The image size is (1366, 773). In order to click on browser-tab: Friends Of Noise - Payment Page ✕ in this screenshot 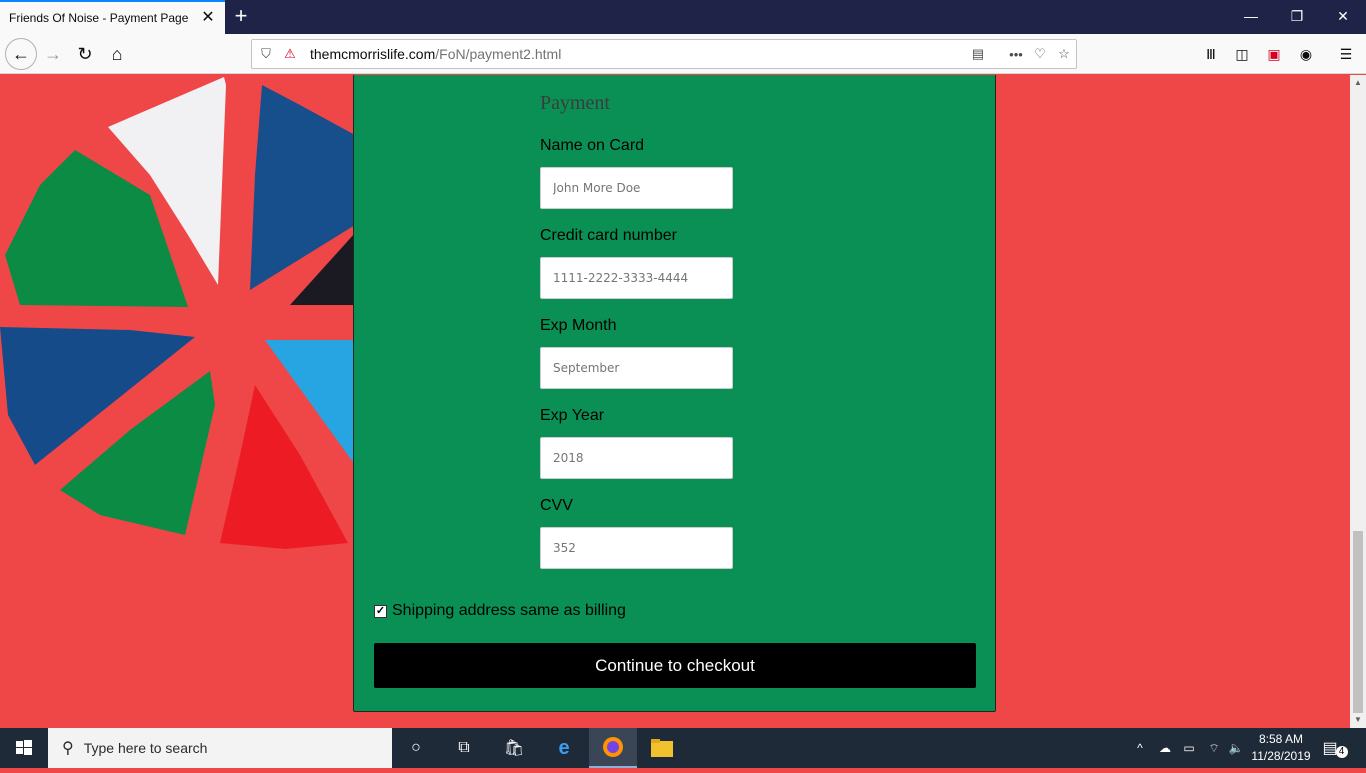, I will do `click(112, 17)`.